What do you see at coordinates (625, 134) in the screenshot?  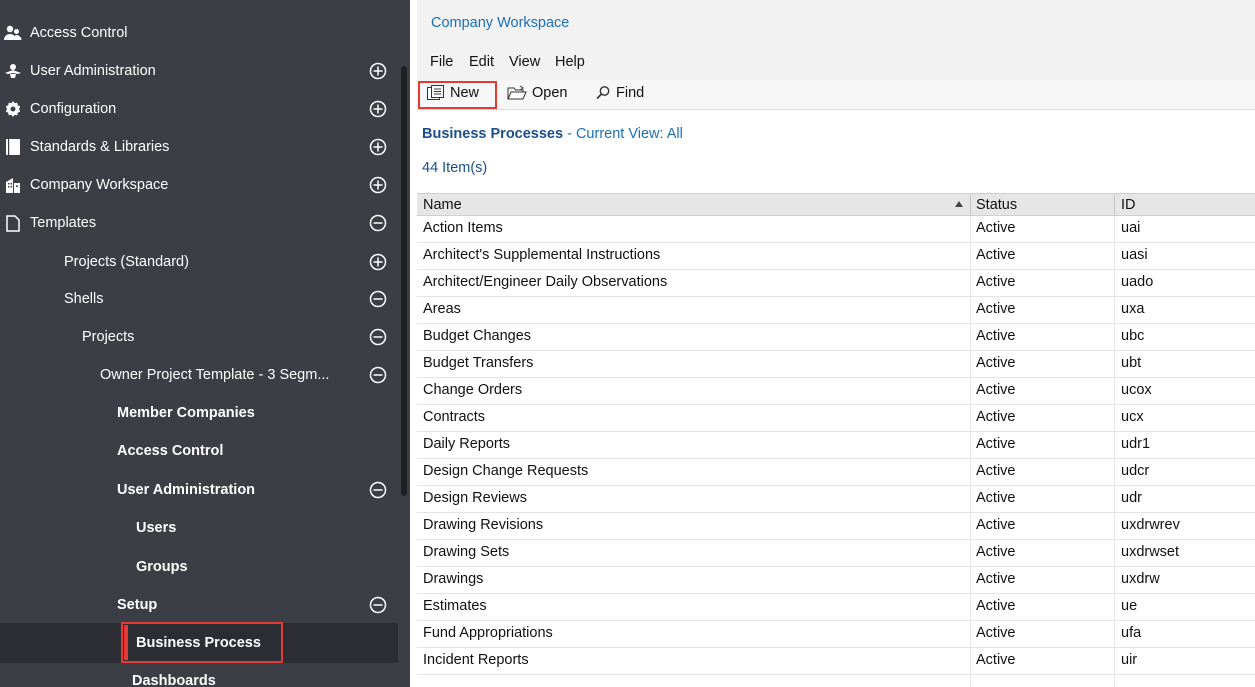 I see `current-view: - Current View: All` at bounding box center [625, 134].